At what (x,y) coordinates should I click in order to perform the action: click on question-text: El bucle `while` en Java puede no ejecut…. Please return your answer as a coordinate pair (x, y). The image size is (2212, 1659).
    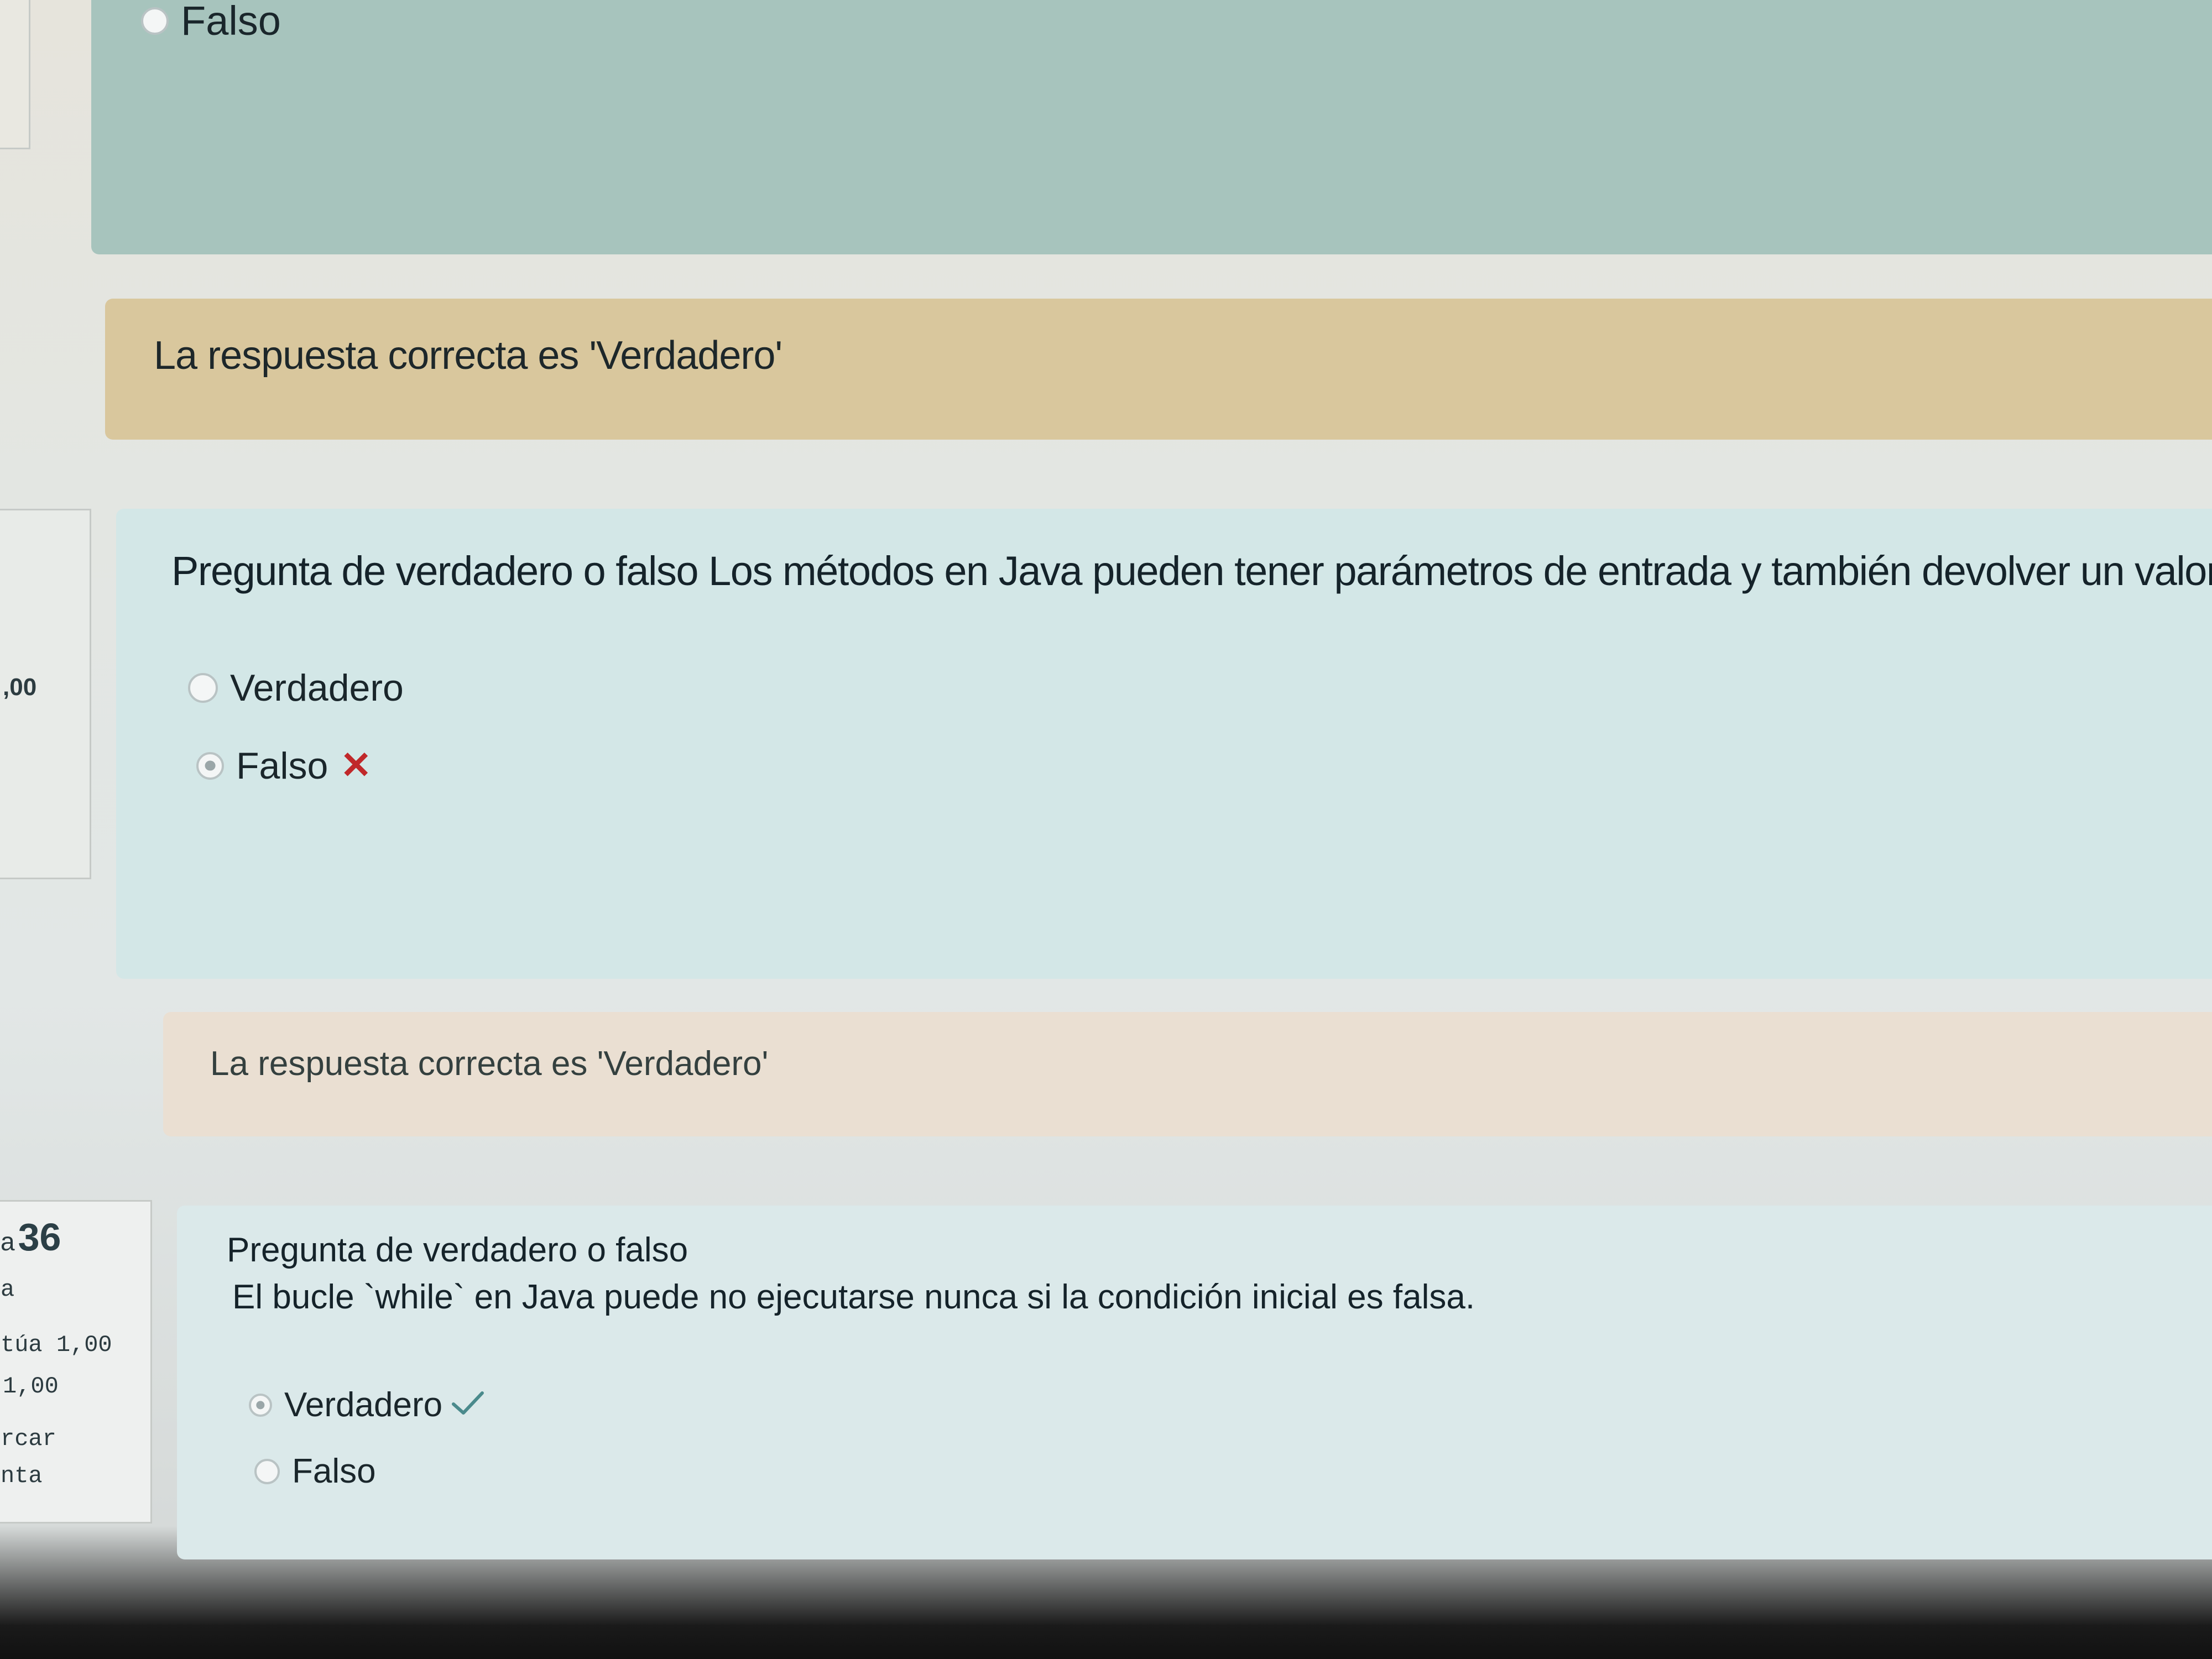
    Looking at the image, I should click on (853, 1297).